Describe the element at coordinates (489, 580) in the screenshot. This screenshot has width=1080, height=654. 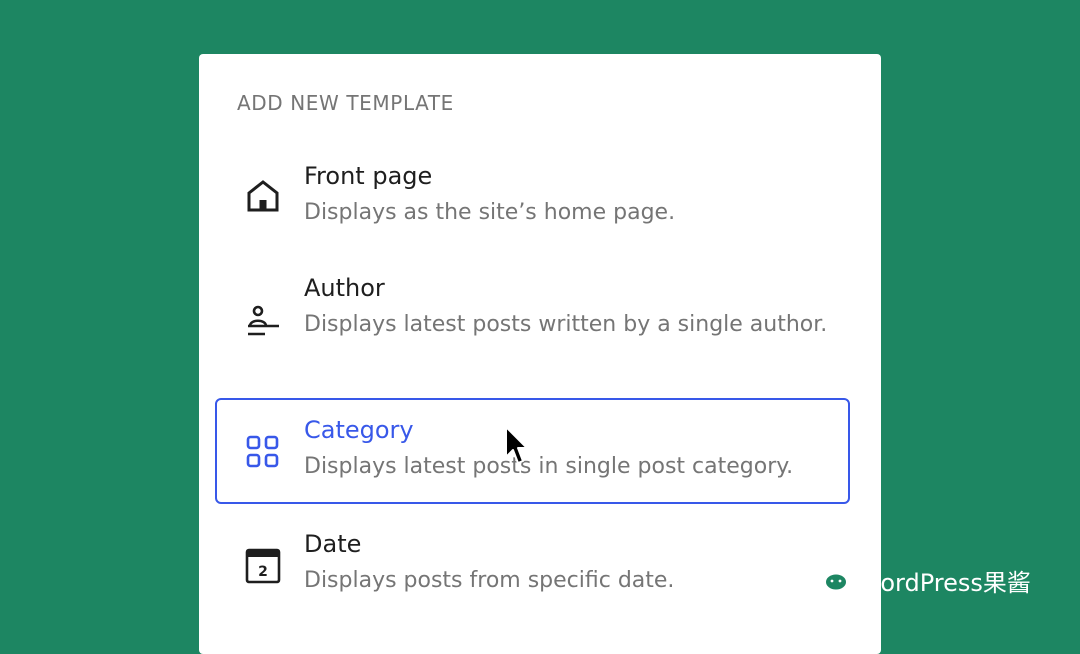
I see `template-item-description: Displays posts from specific date.` at that location.